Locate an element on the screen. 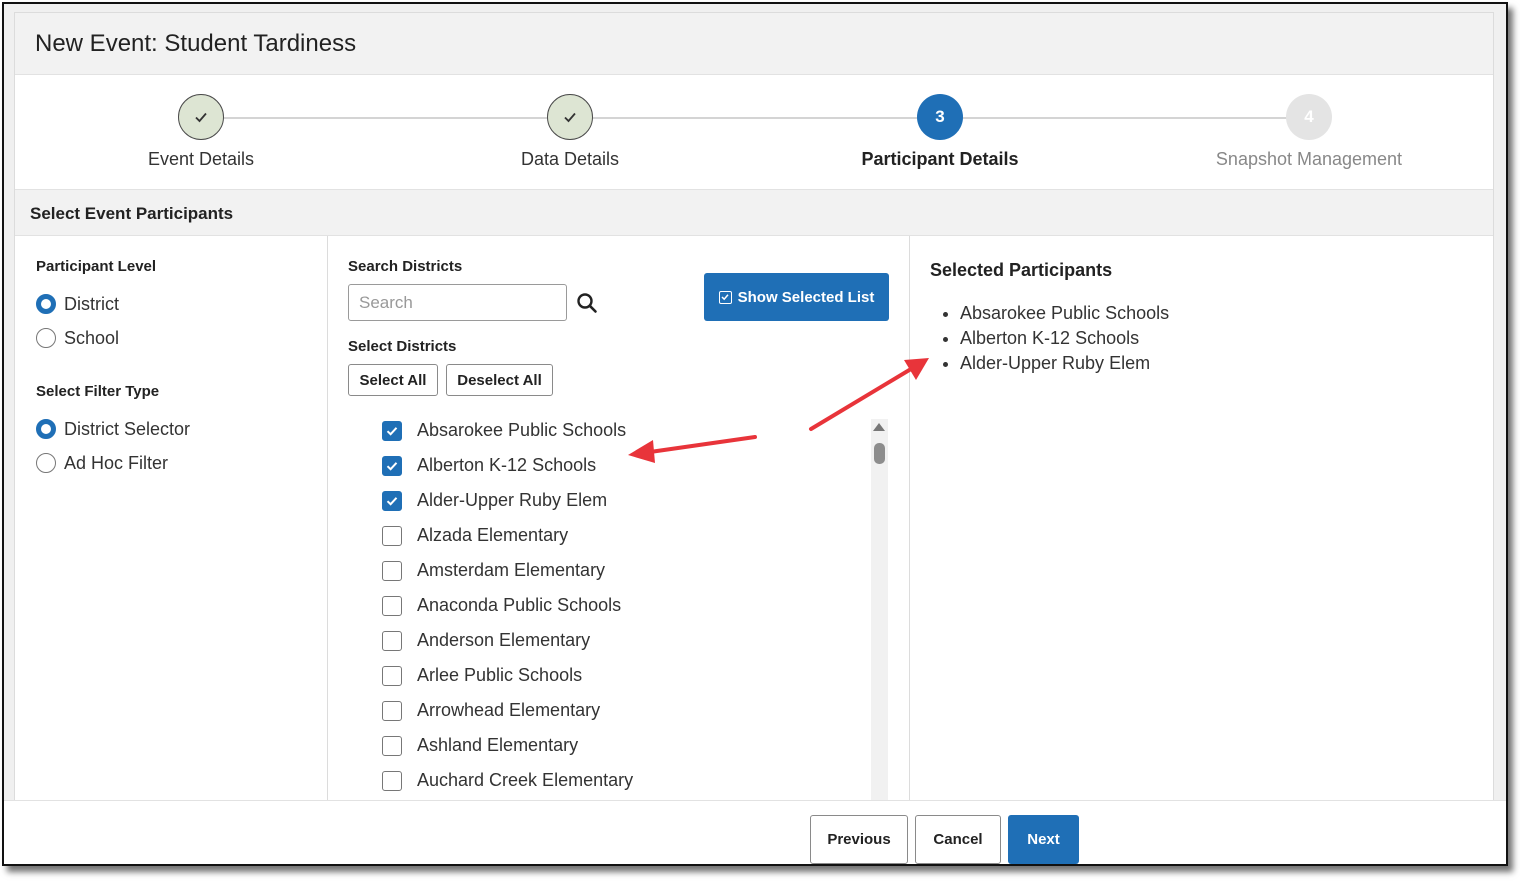  scroll-up-arrow-icon is located at coordinates (879, 427).